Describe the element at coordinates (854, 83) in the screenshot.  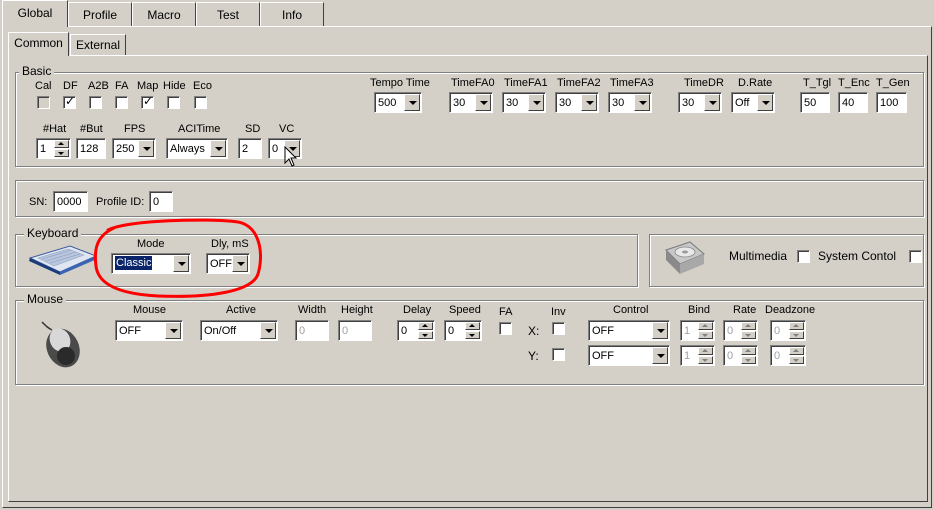
I see `tenc-label: T_Enc` at that location.